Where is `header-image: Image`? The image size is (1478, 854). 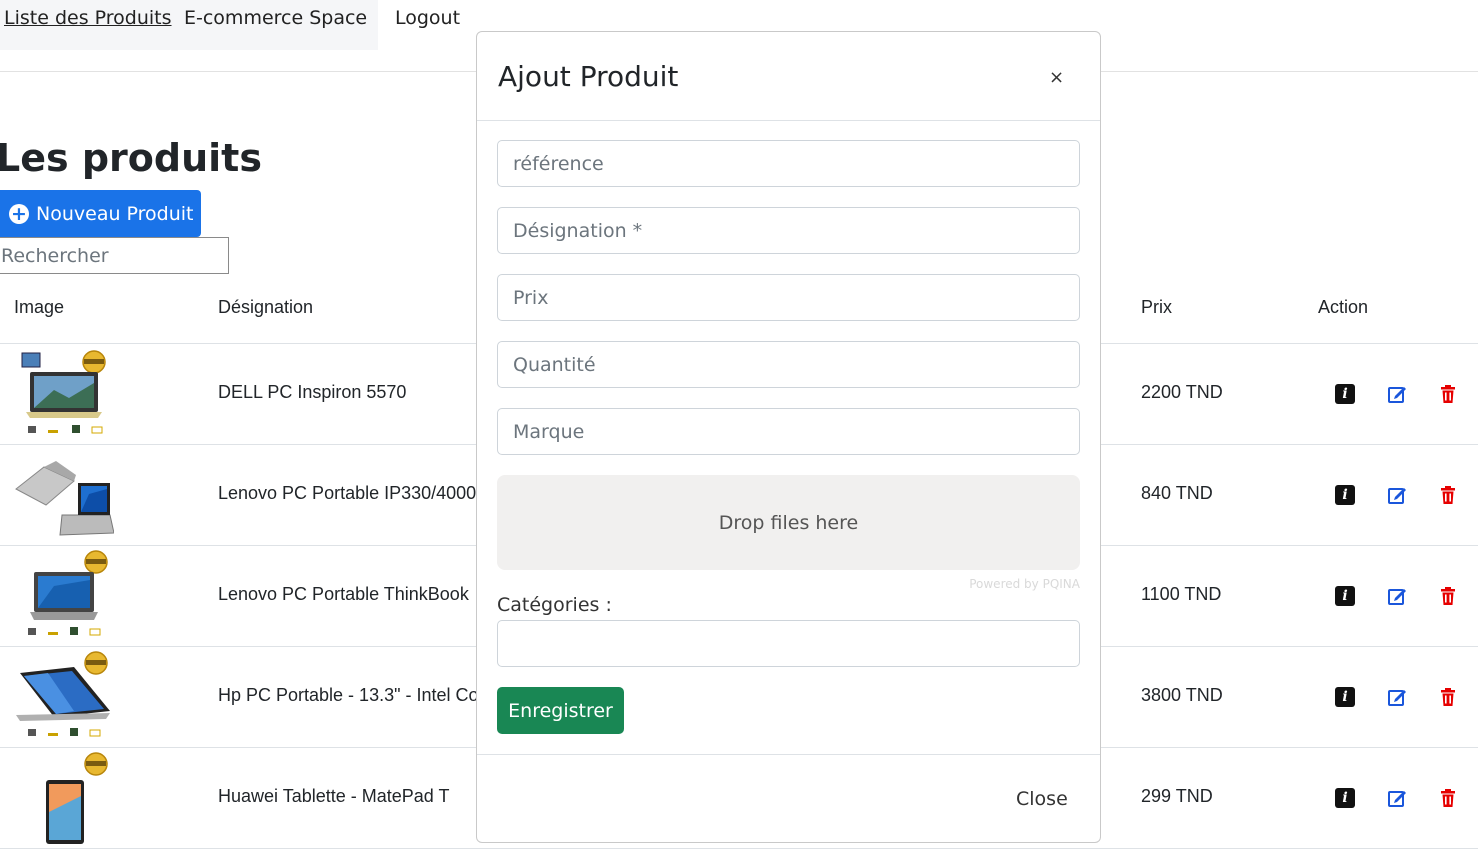 header-image: Image is located at coordinates (39, 307).